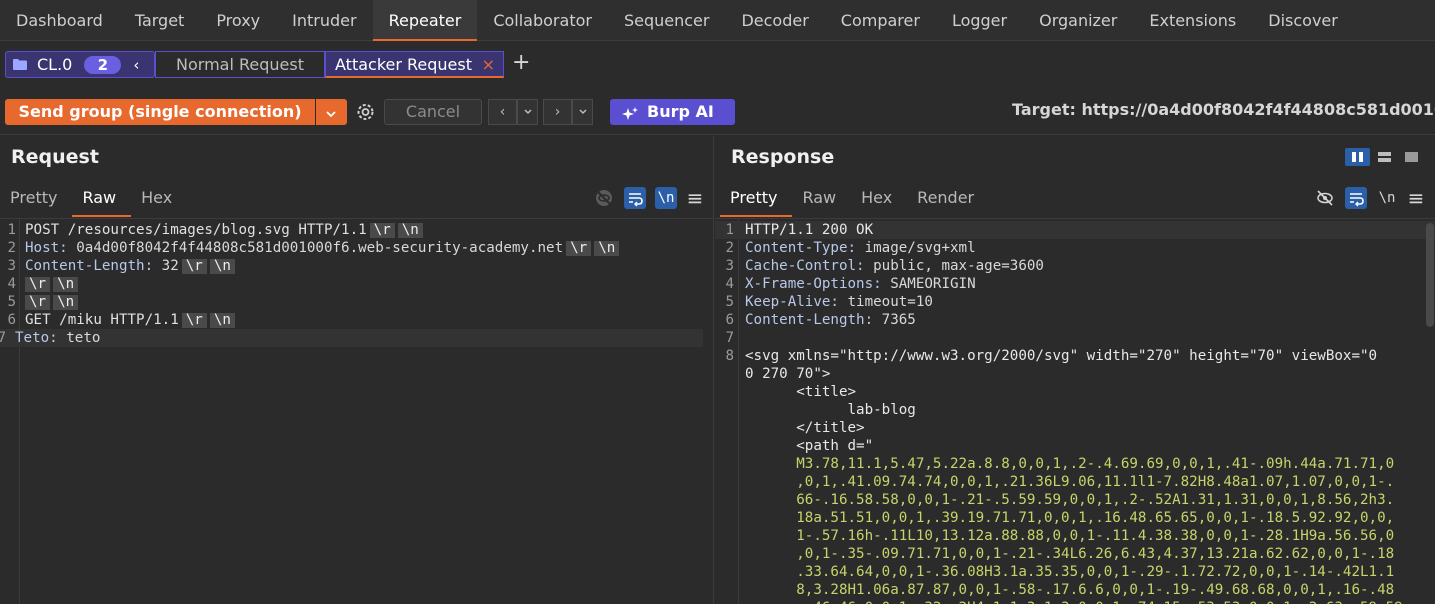 This screenshot has height=604, width=1435. What do you see at coordinates (672, 112) in the screenshot?
I see `burp-ai-button: Burp AI` at bounding box center [672, 112].